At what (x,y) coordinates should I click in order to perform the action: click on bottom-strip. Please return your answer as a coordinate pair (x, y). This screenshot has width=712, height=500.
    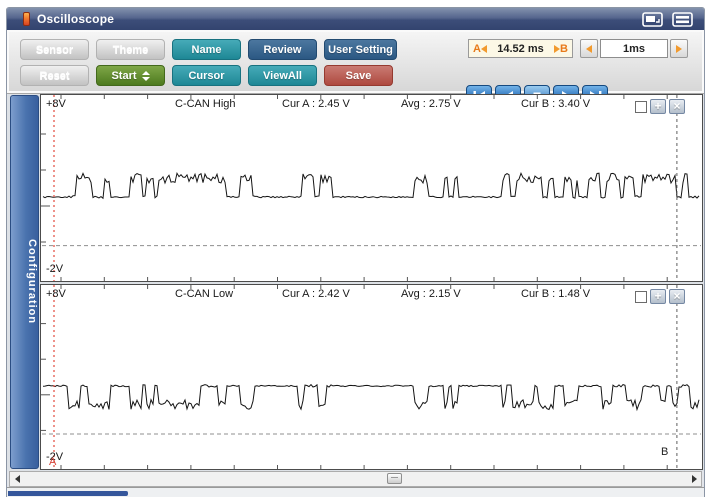
    Looking at the image, I should click on (355, 492).